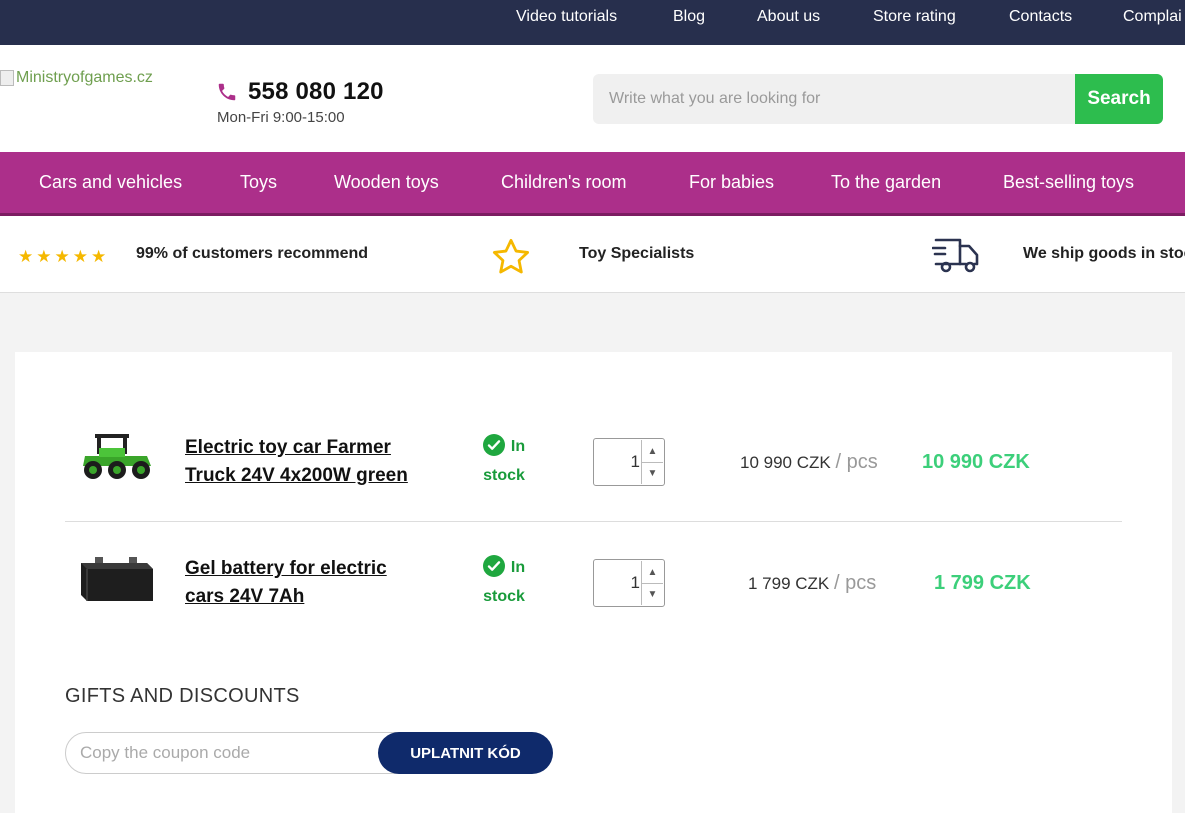 The image size is (1185, 813). I want to click on product-name-line-2: Truck 24V 4x200W green, so click(296, 475).